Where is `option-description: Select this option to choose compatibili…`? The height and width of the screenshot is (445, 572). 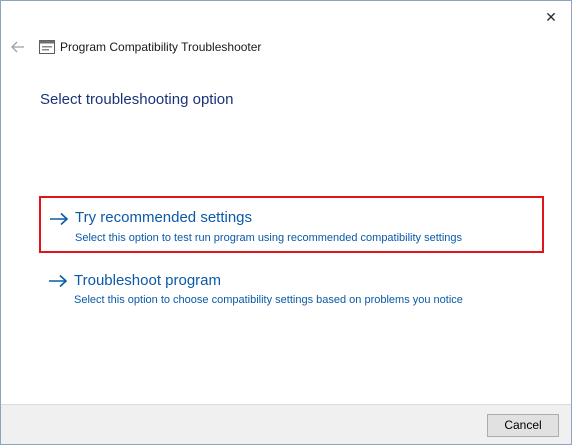 option-description: Select this option to choose compatibili… is located at coordinates (268, 300).